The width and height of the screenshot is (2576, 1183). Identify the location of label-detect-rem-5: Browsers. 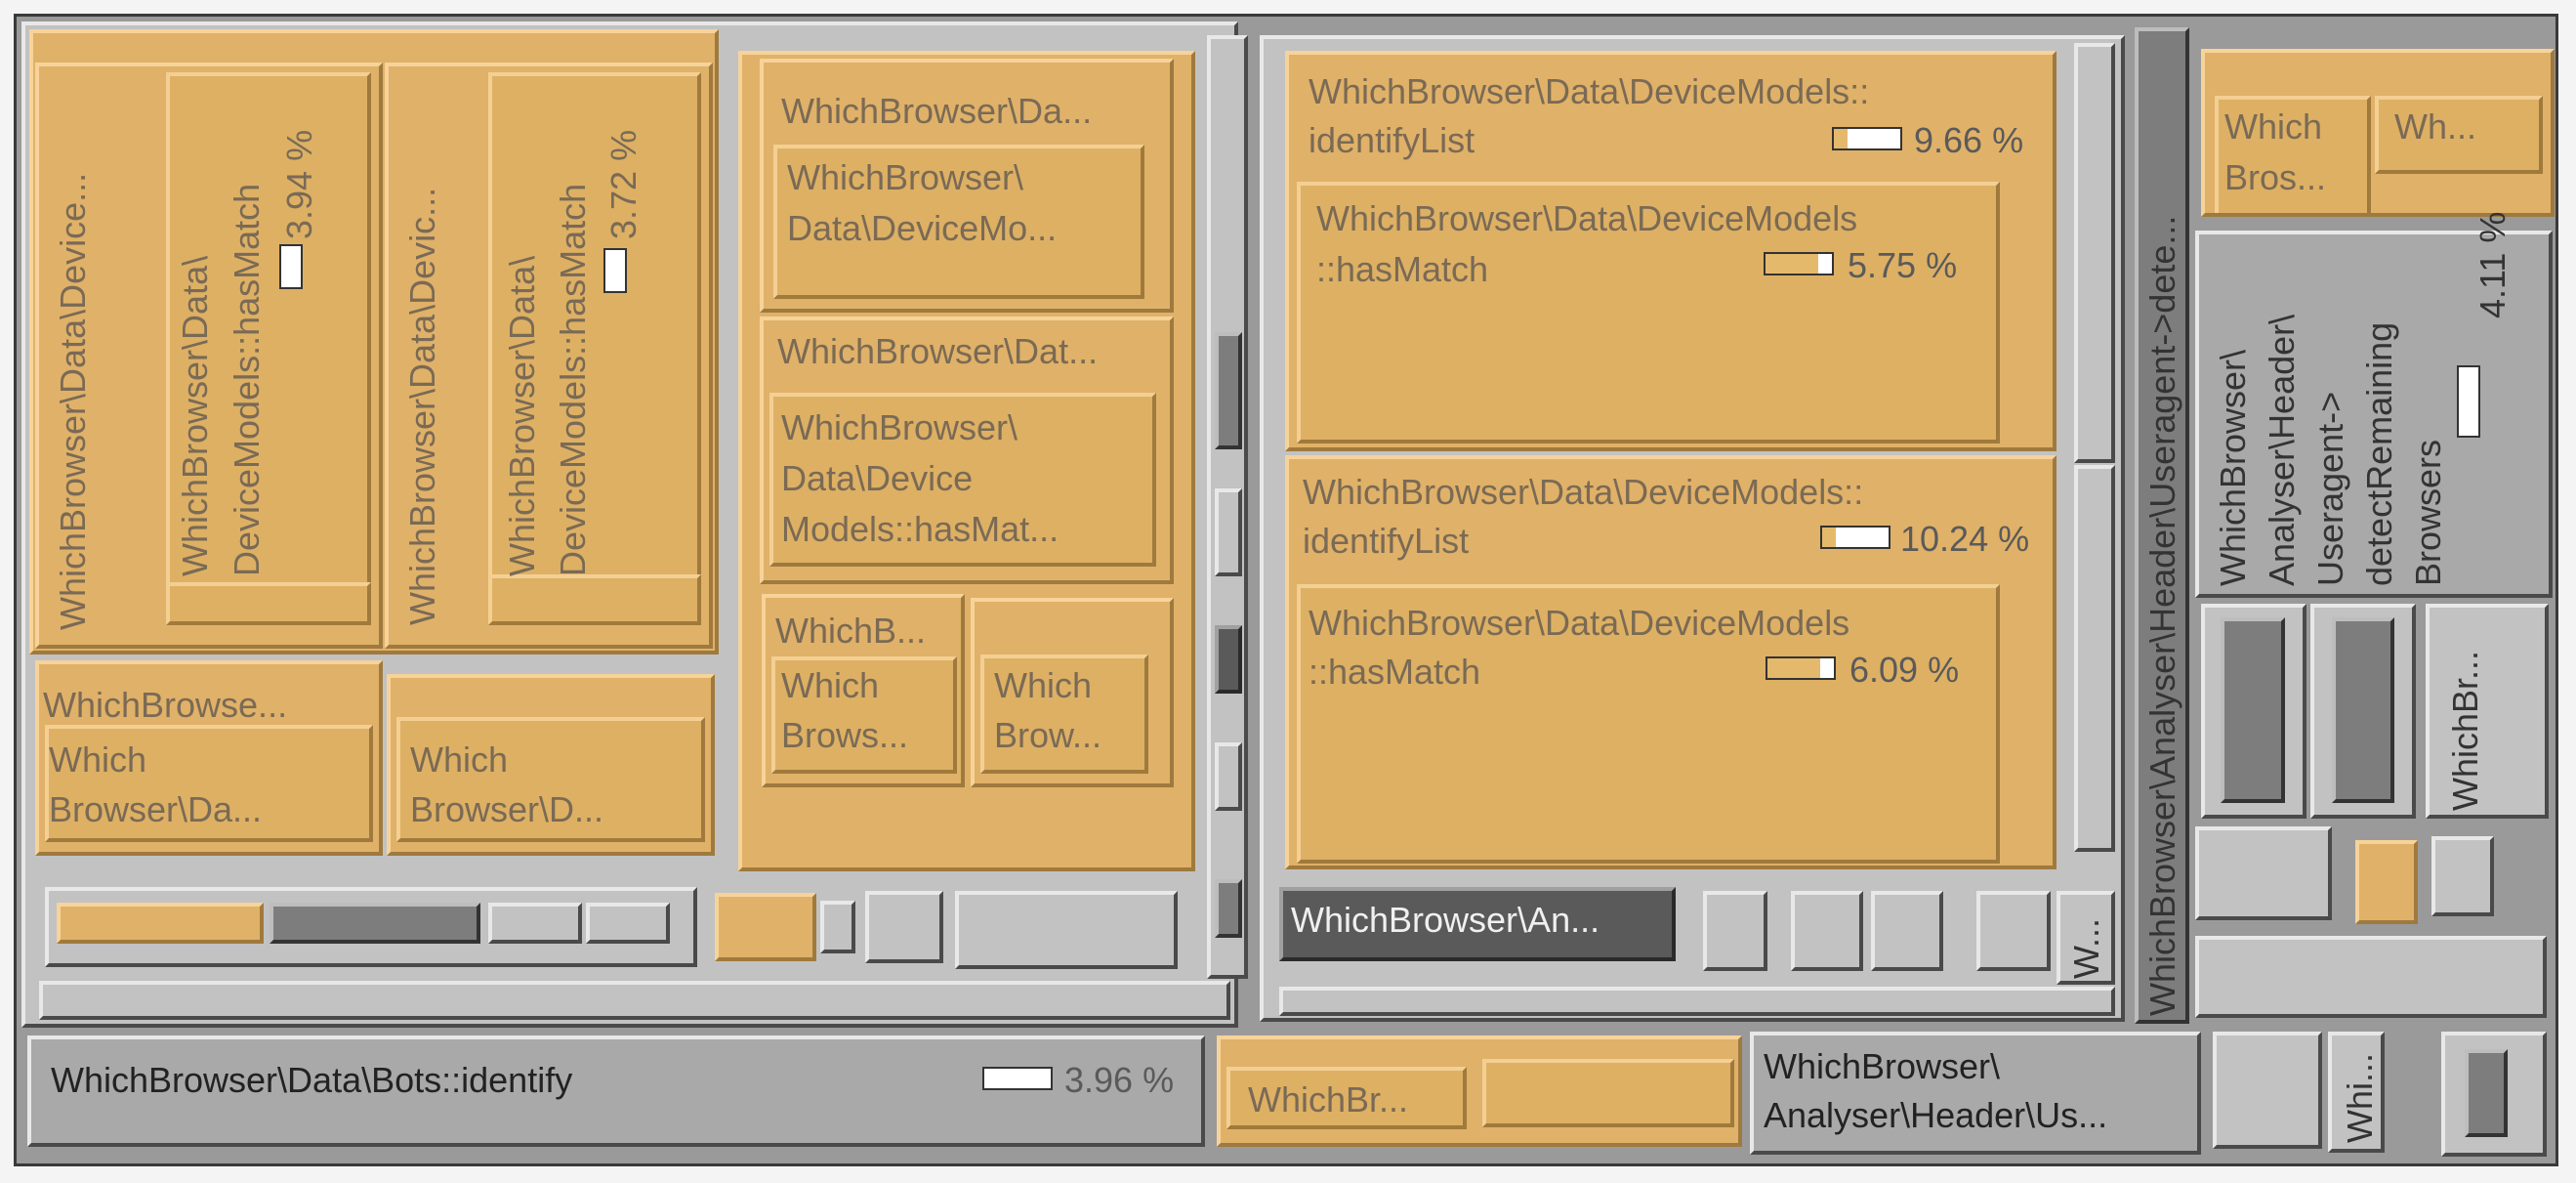
(2428, 512).